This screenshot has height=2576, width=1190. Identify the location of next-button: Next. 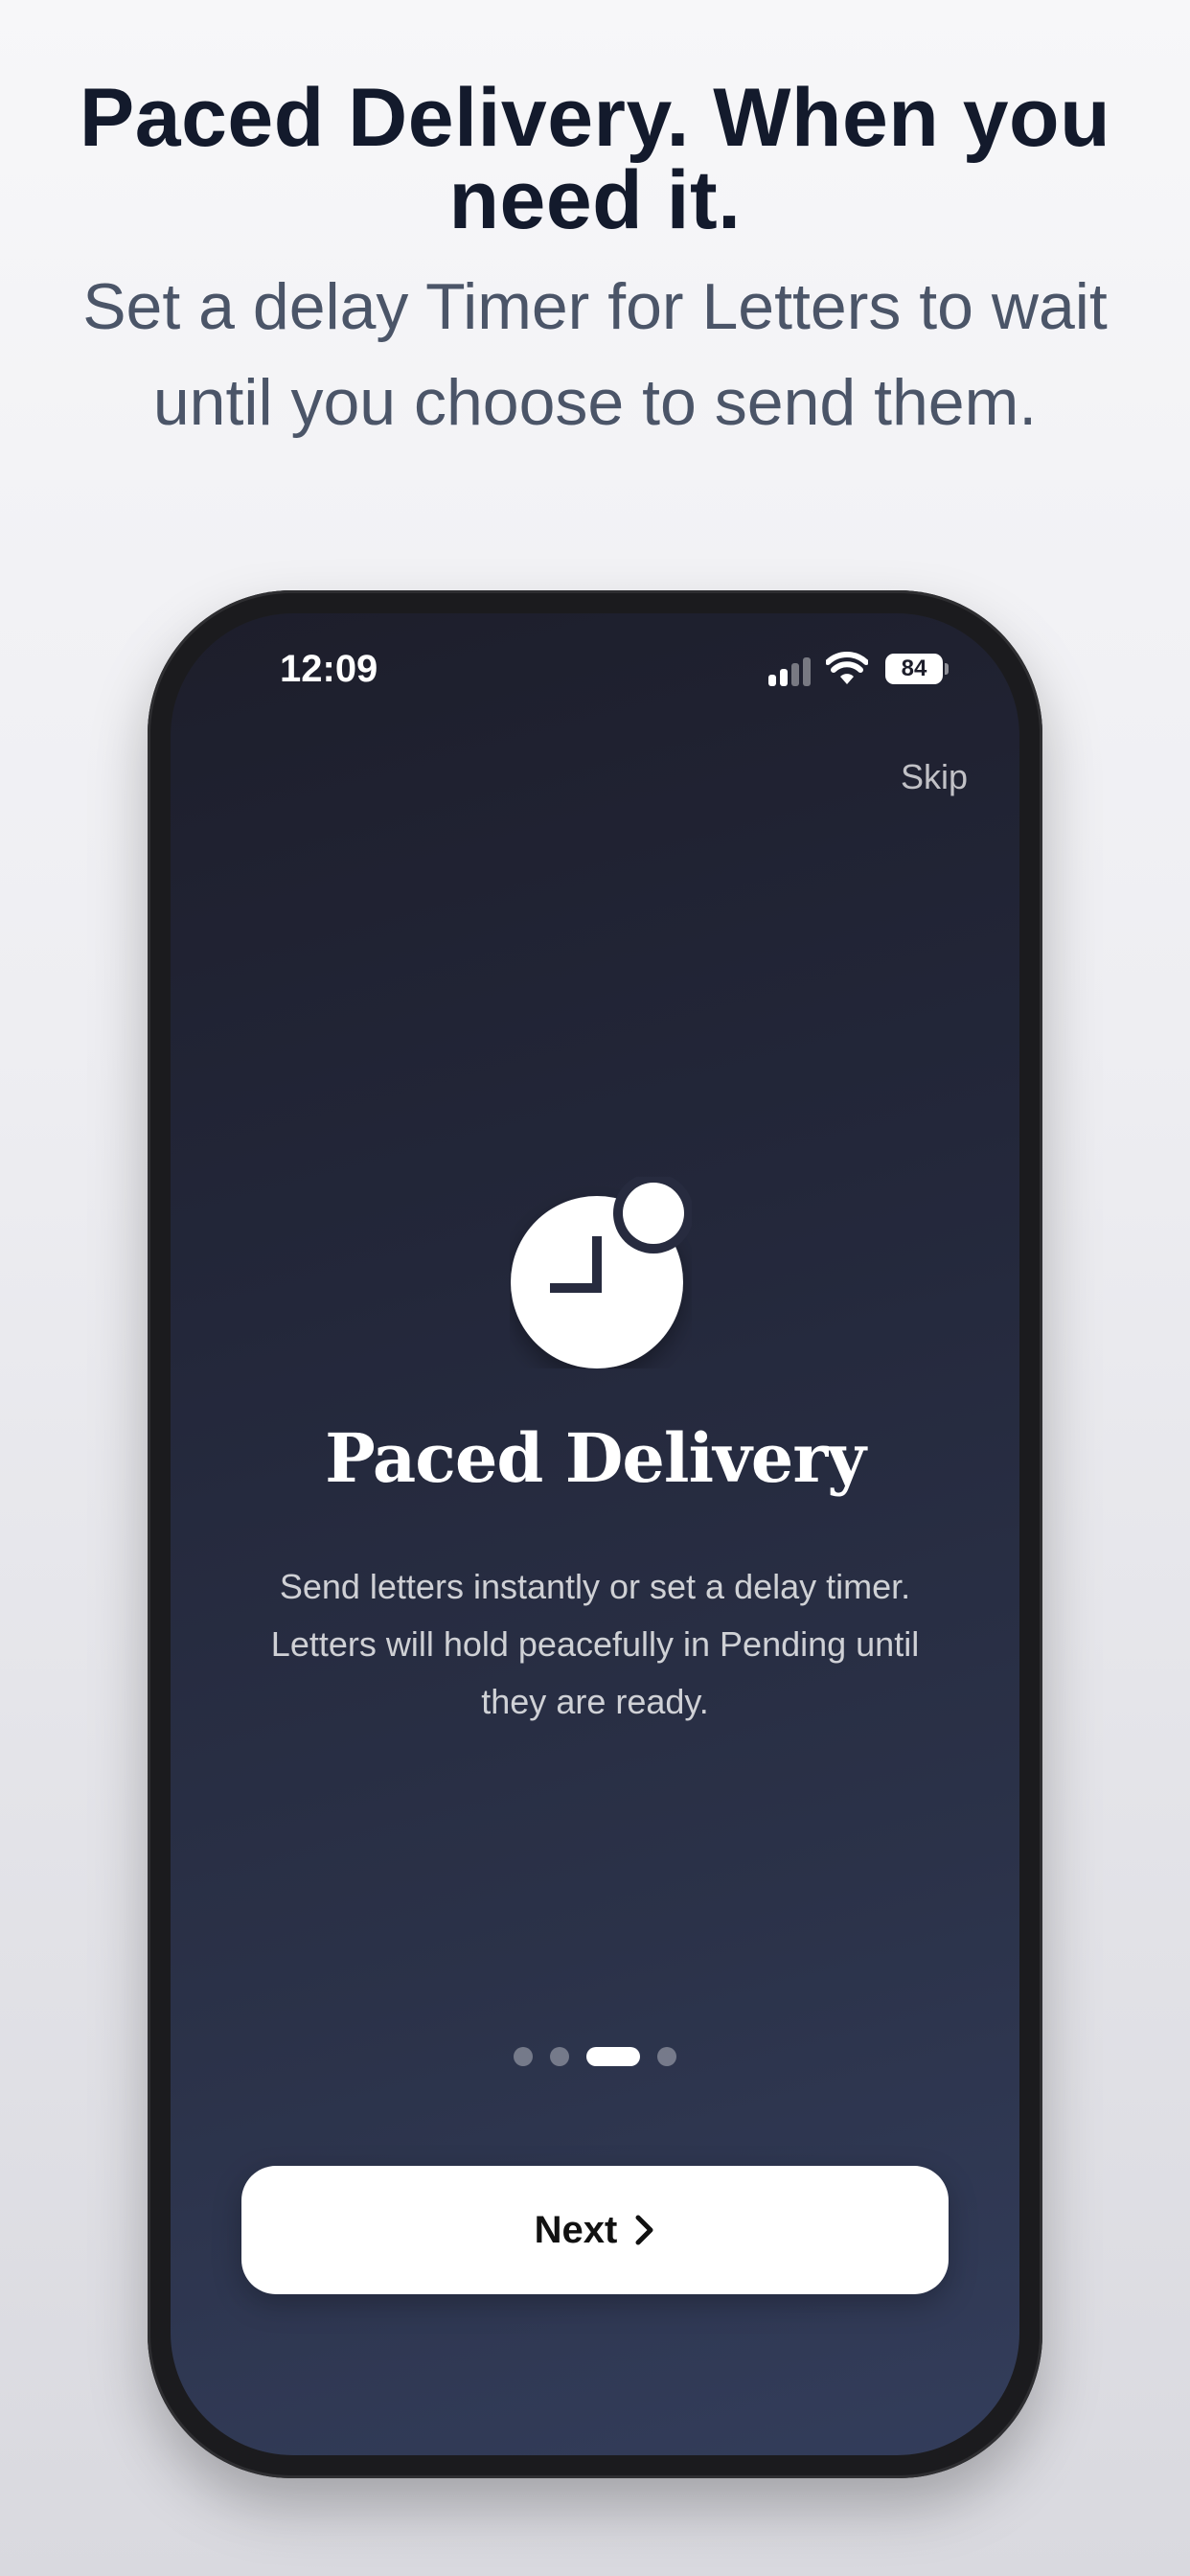
(595, 2230).